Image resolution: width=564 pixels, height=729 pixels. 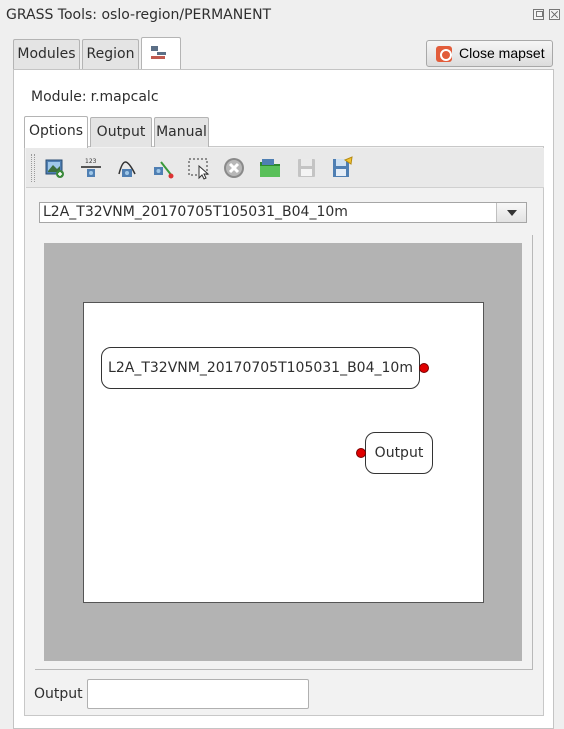 I want to click on add-raster-icon, so click(x=55, y=168).